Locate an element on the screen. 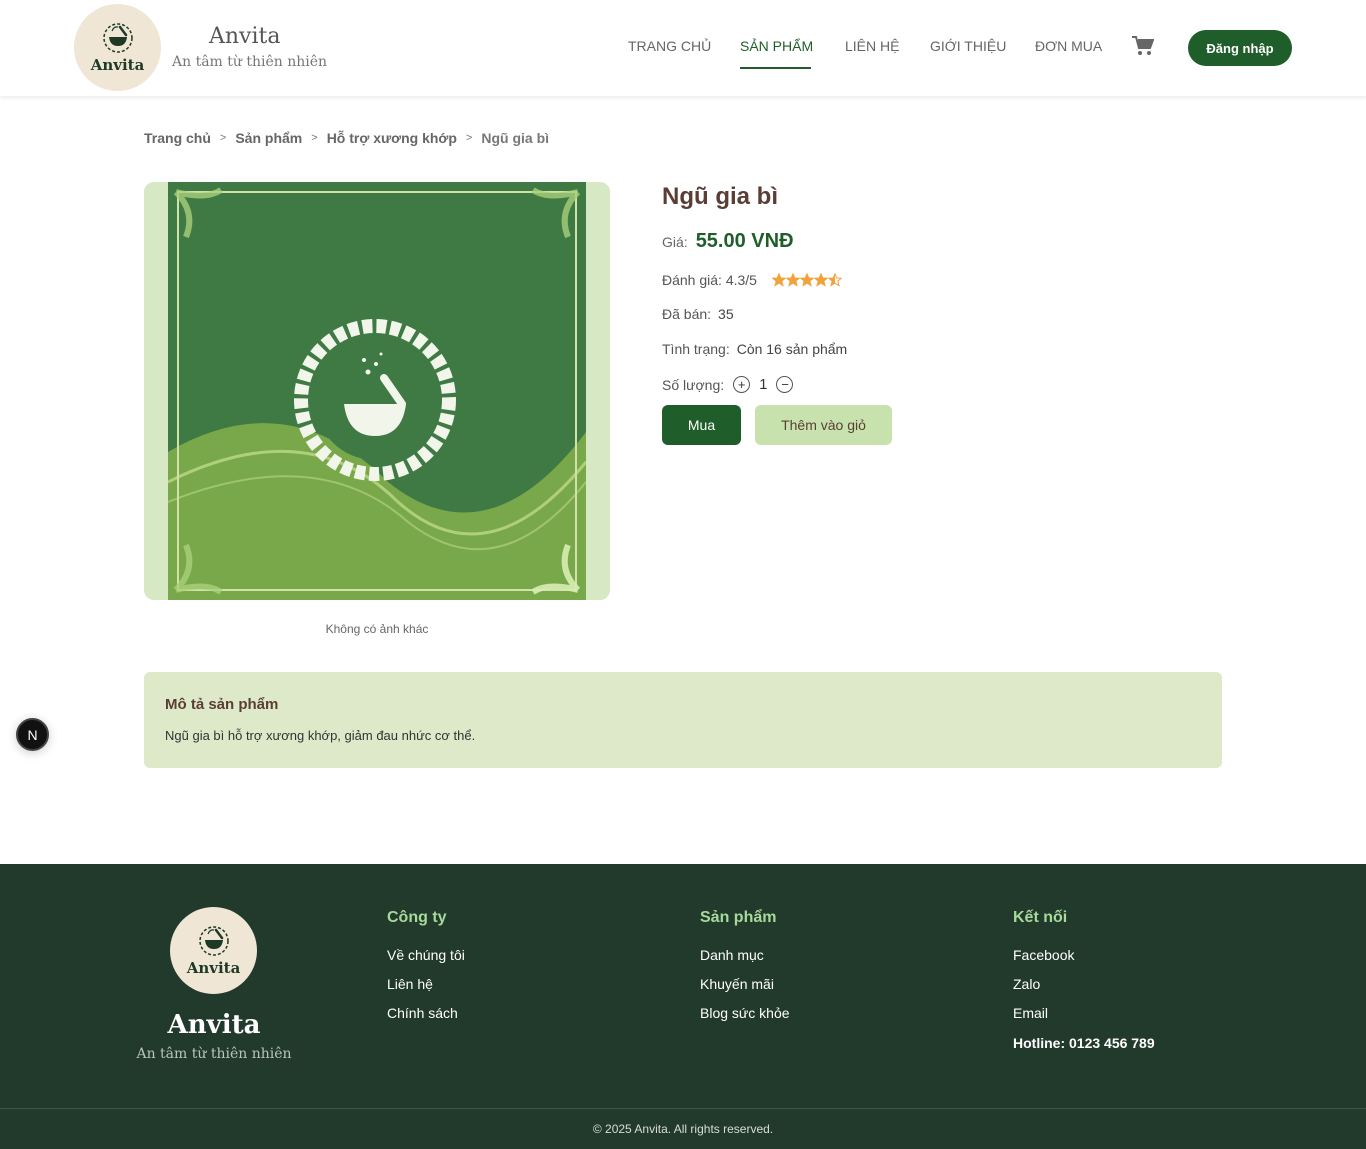 This screenshot has height=1149, width=1366. sold-row: Đã bán: 35 is located at coordinates (698, 314).